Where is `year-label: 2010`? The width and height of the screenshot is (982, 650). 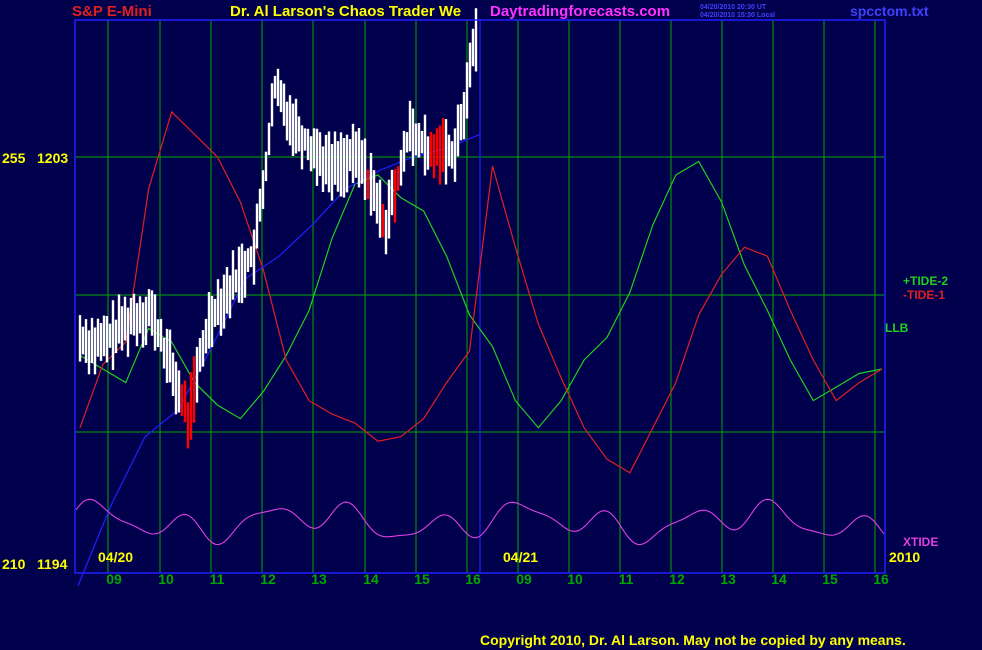
year-label: 2010 is located at coordinates (904, 557).